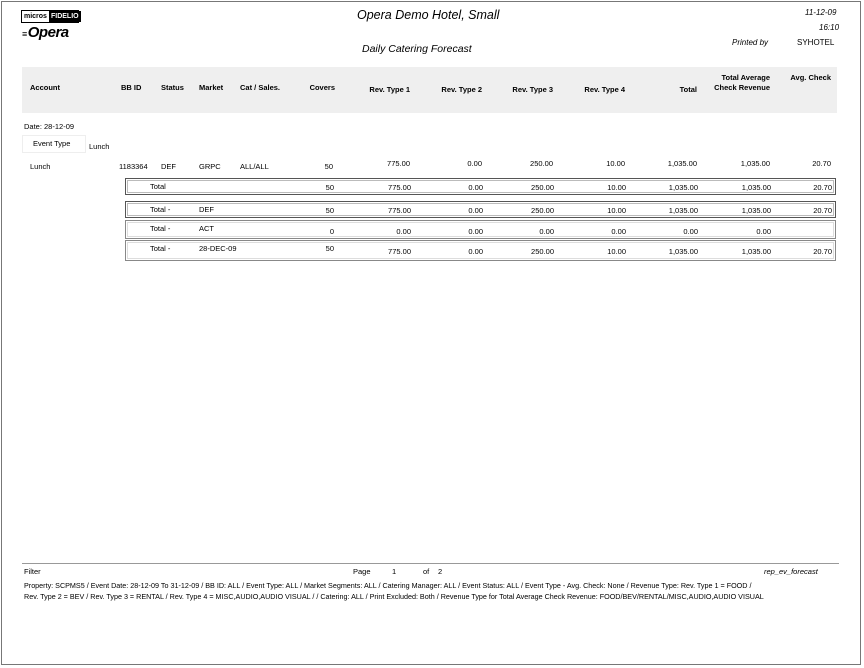  What do you see at coordinates (49, 126) in the screenshot?
I see `group-date-label: Date: 28-12-09` at bounding box center [49, 126].